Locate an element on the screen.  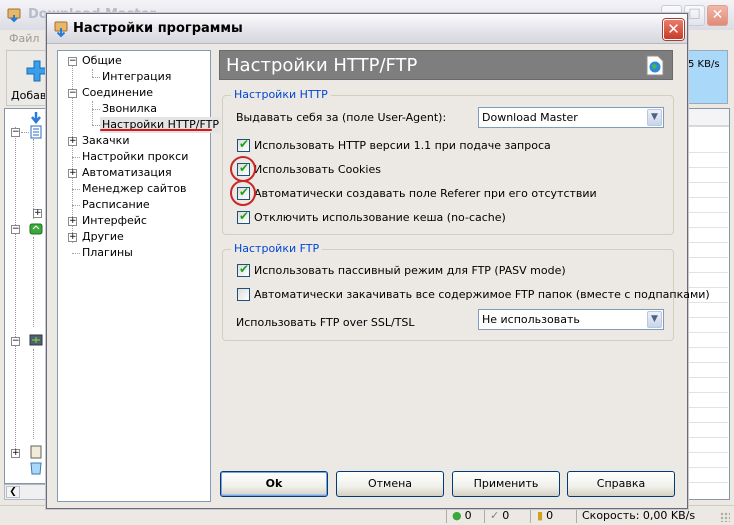
download-list-header is located at coordinates (708, 118).